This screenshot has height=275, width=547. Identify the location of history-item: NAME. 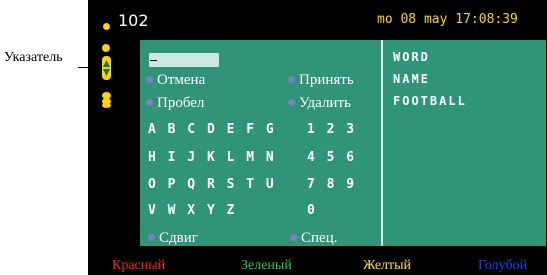
(411, 79).